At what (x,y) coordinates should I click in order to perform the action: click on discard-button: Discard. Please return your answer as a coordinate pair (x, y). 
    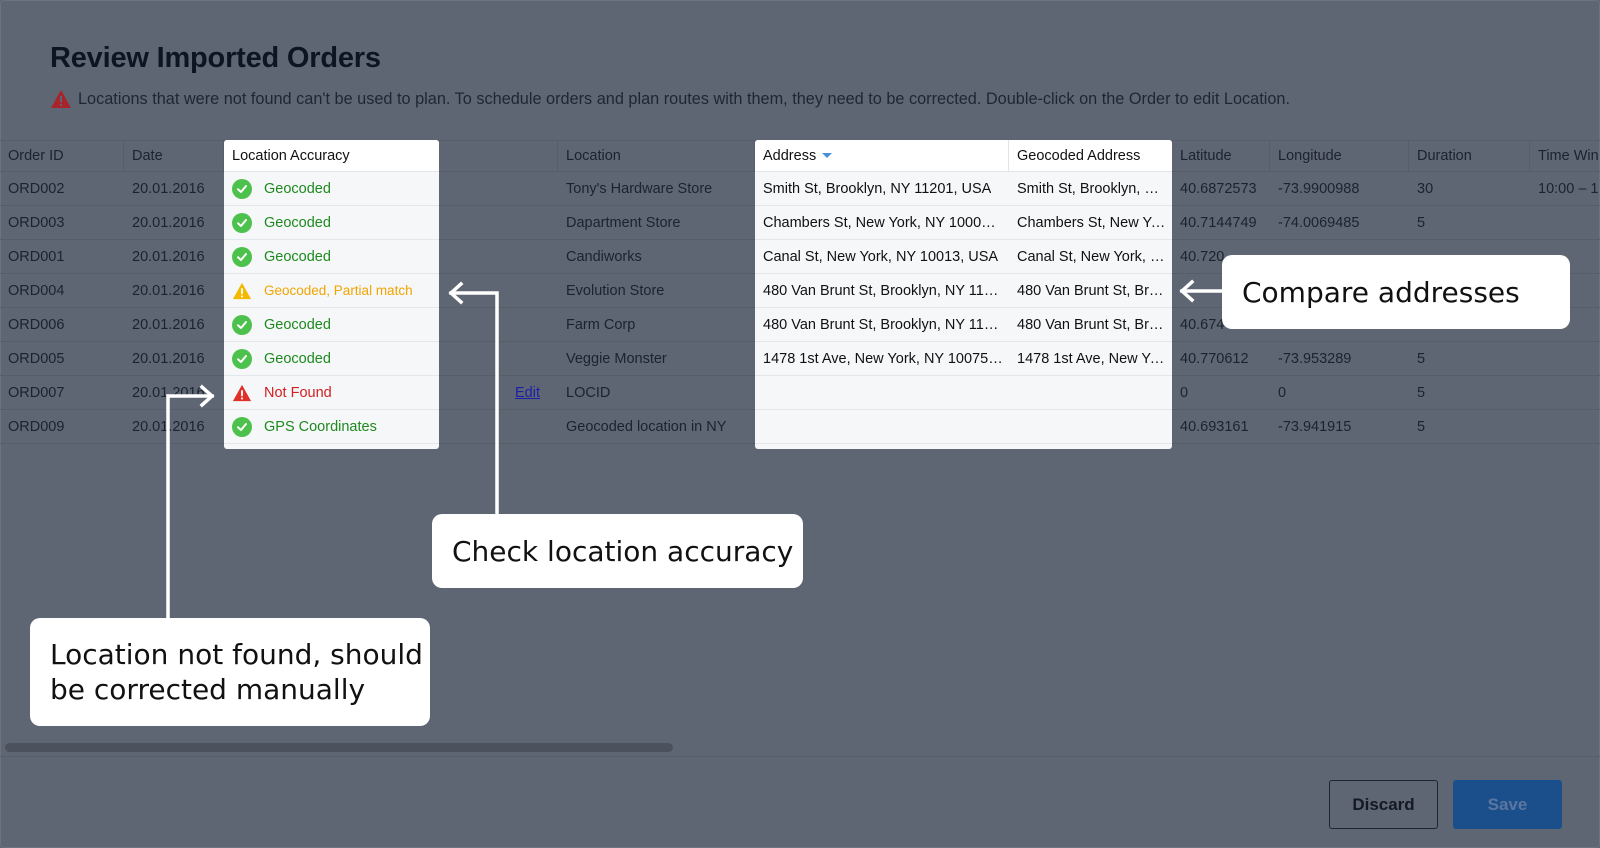
    Looking at the image, I should click on (1383, 804).